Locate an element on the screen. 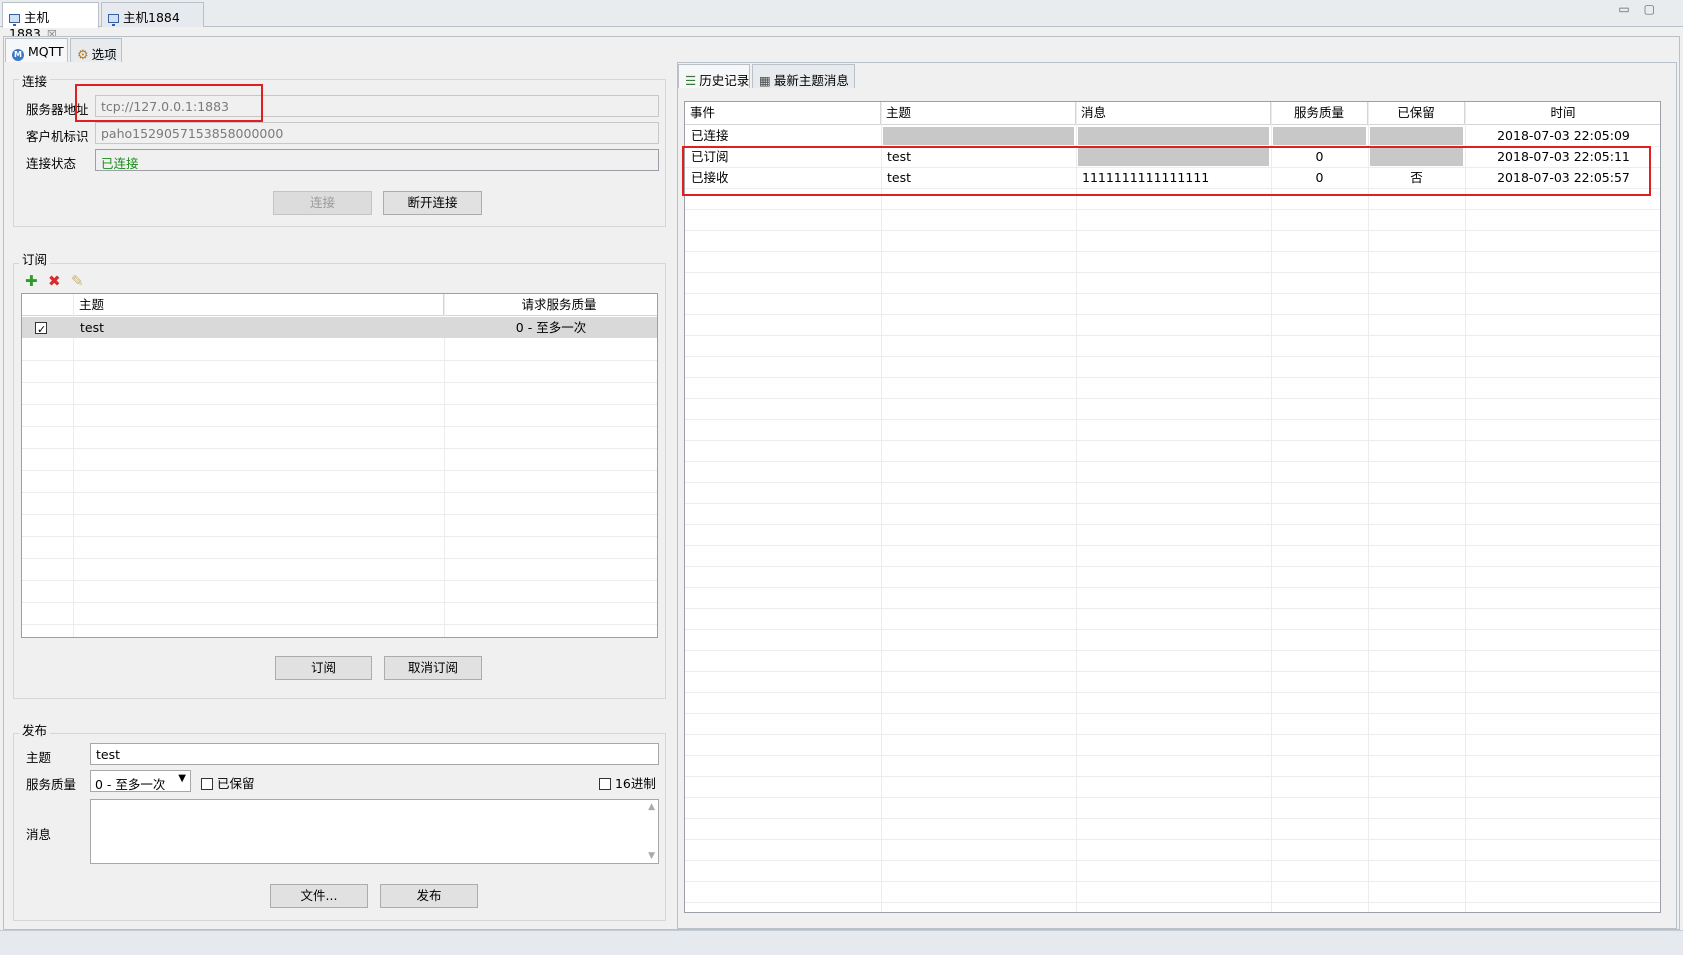 This screenshot has width=1683, height=955. tab-host-1884: 主机1884 is located at coordinates (152, 14).